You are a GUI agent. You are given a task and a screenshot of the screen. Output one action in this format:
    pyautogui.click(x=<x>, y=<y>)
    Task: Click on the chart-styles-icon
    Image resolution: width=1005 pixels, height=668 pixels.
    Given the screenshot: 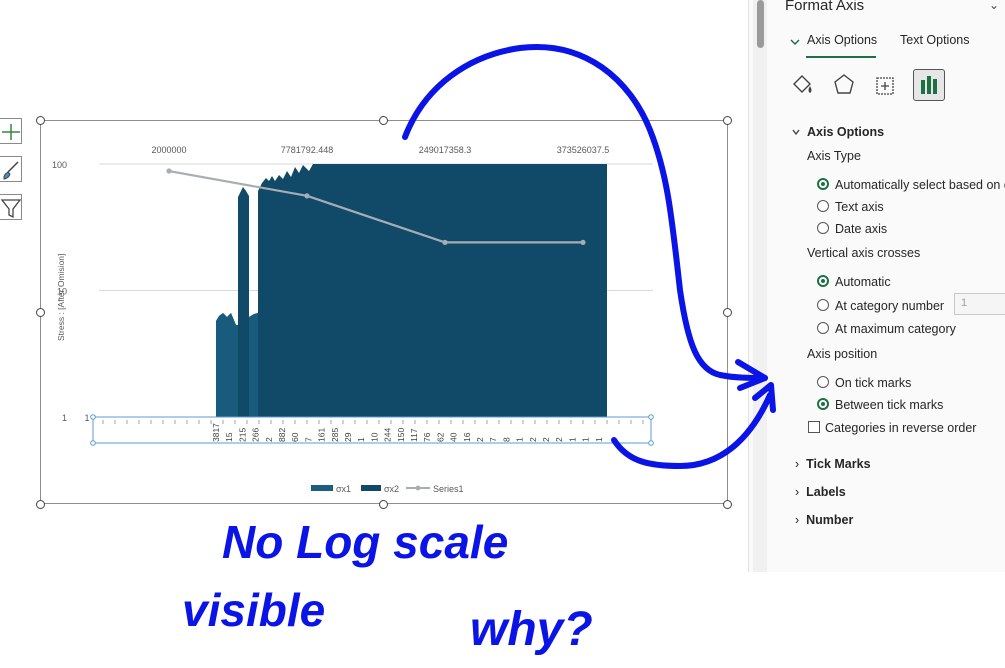 What is the action you would take?
    pyautogui.click(x=11, y=169)
    